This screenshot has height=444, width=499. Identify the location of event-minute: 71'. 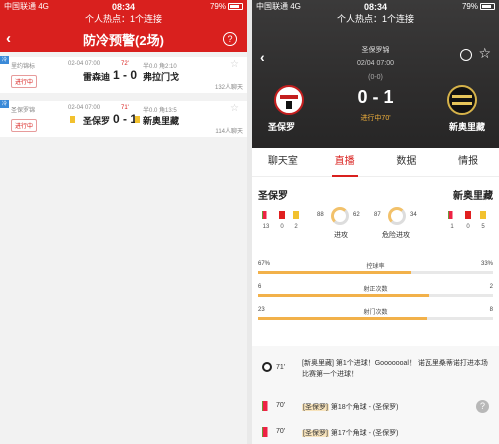
(281, 367).